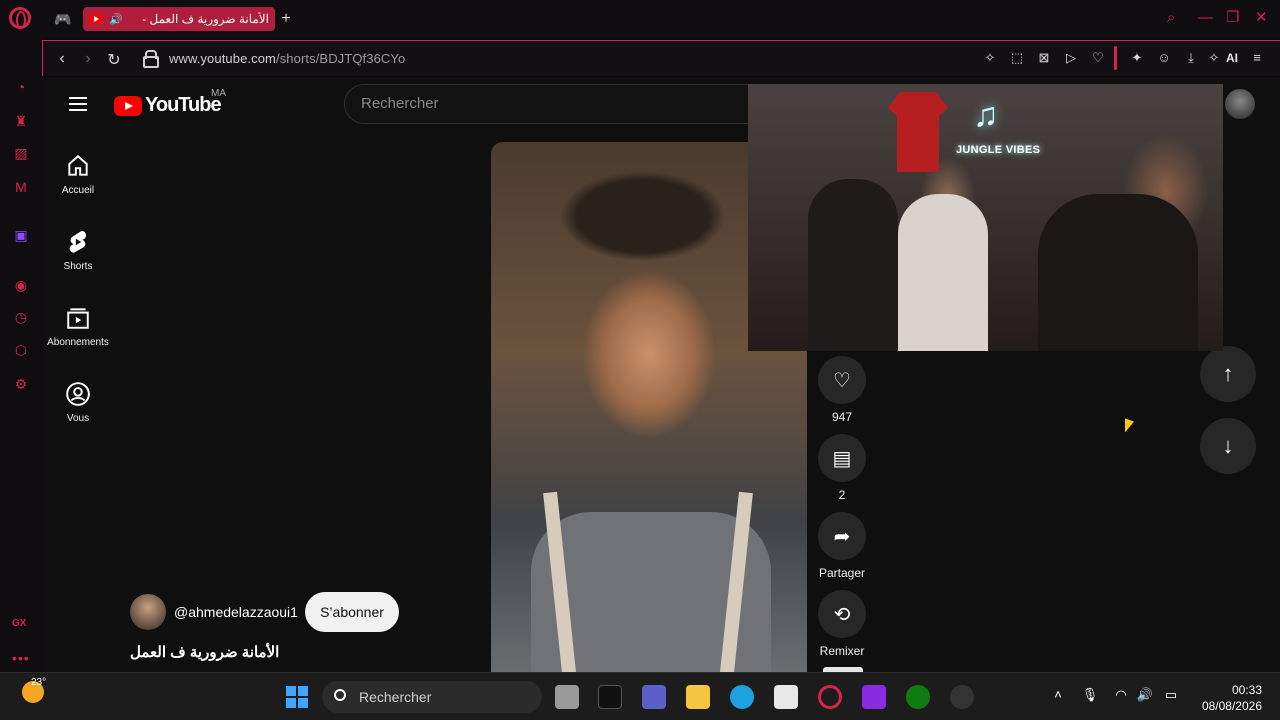  I want to click on obs-icon, so click(962, 697).